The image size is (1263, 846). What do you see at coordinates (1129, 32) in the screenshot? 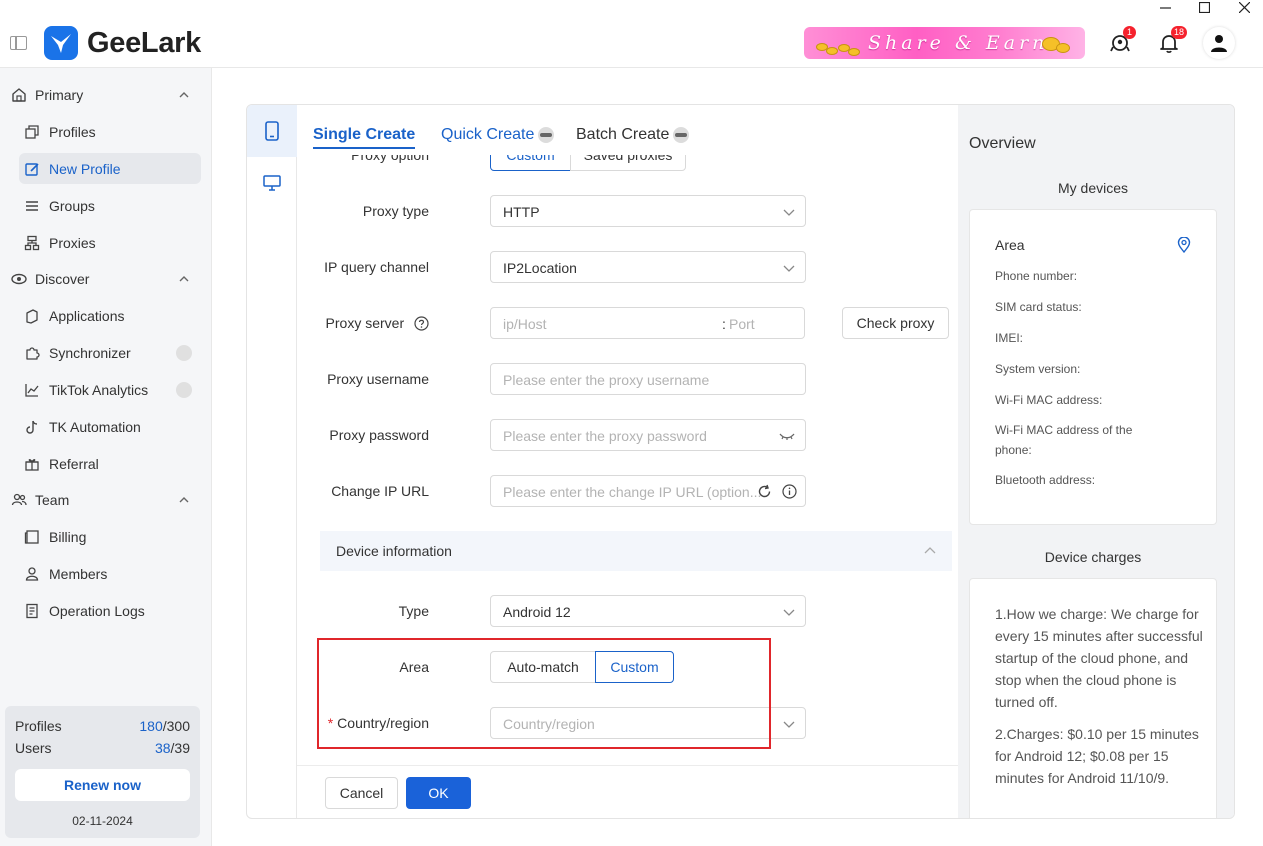
I see `rocket-badge: 1` at bounding box center [1129, 32].